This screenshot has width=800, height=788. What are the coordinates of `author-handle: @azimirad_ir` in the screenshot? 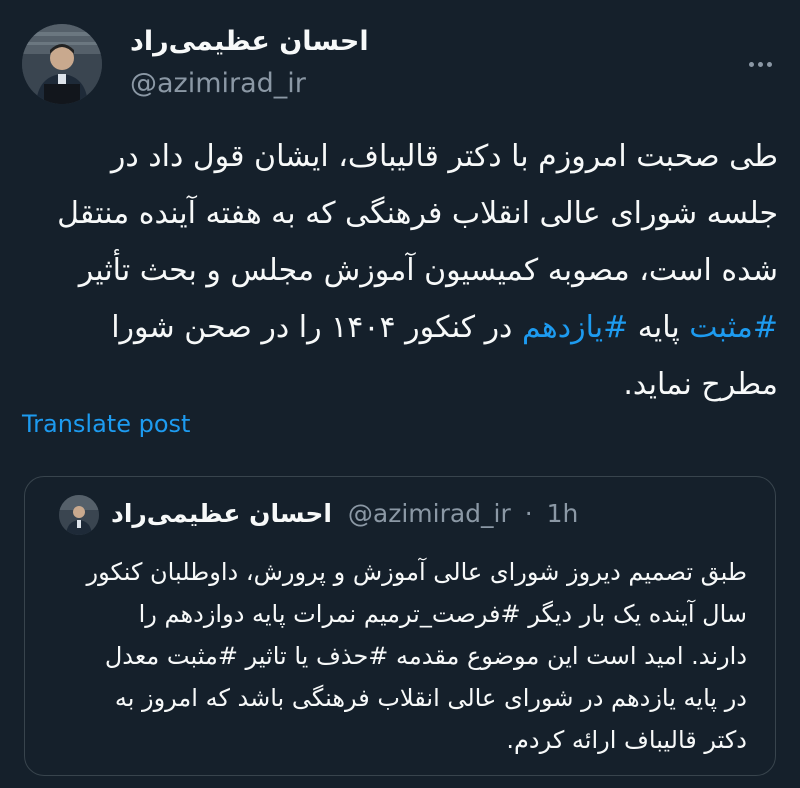 It's located at (218, 83).